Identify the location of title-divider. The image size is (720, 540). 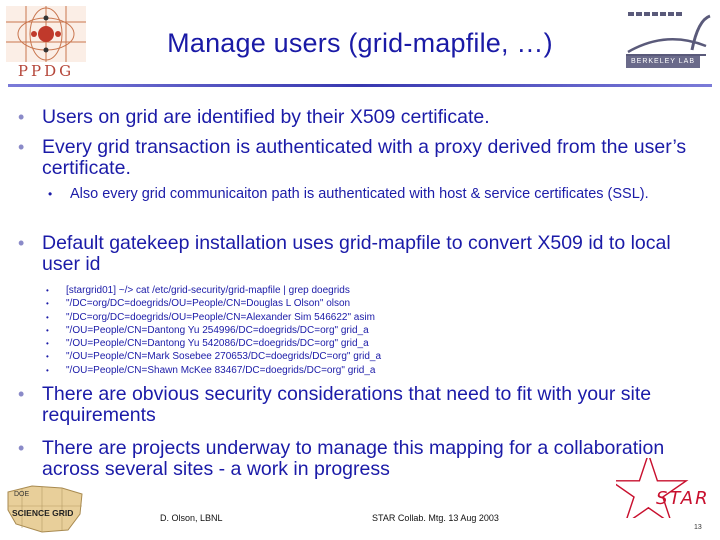
(360, 85).